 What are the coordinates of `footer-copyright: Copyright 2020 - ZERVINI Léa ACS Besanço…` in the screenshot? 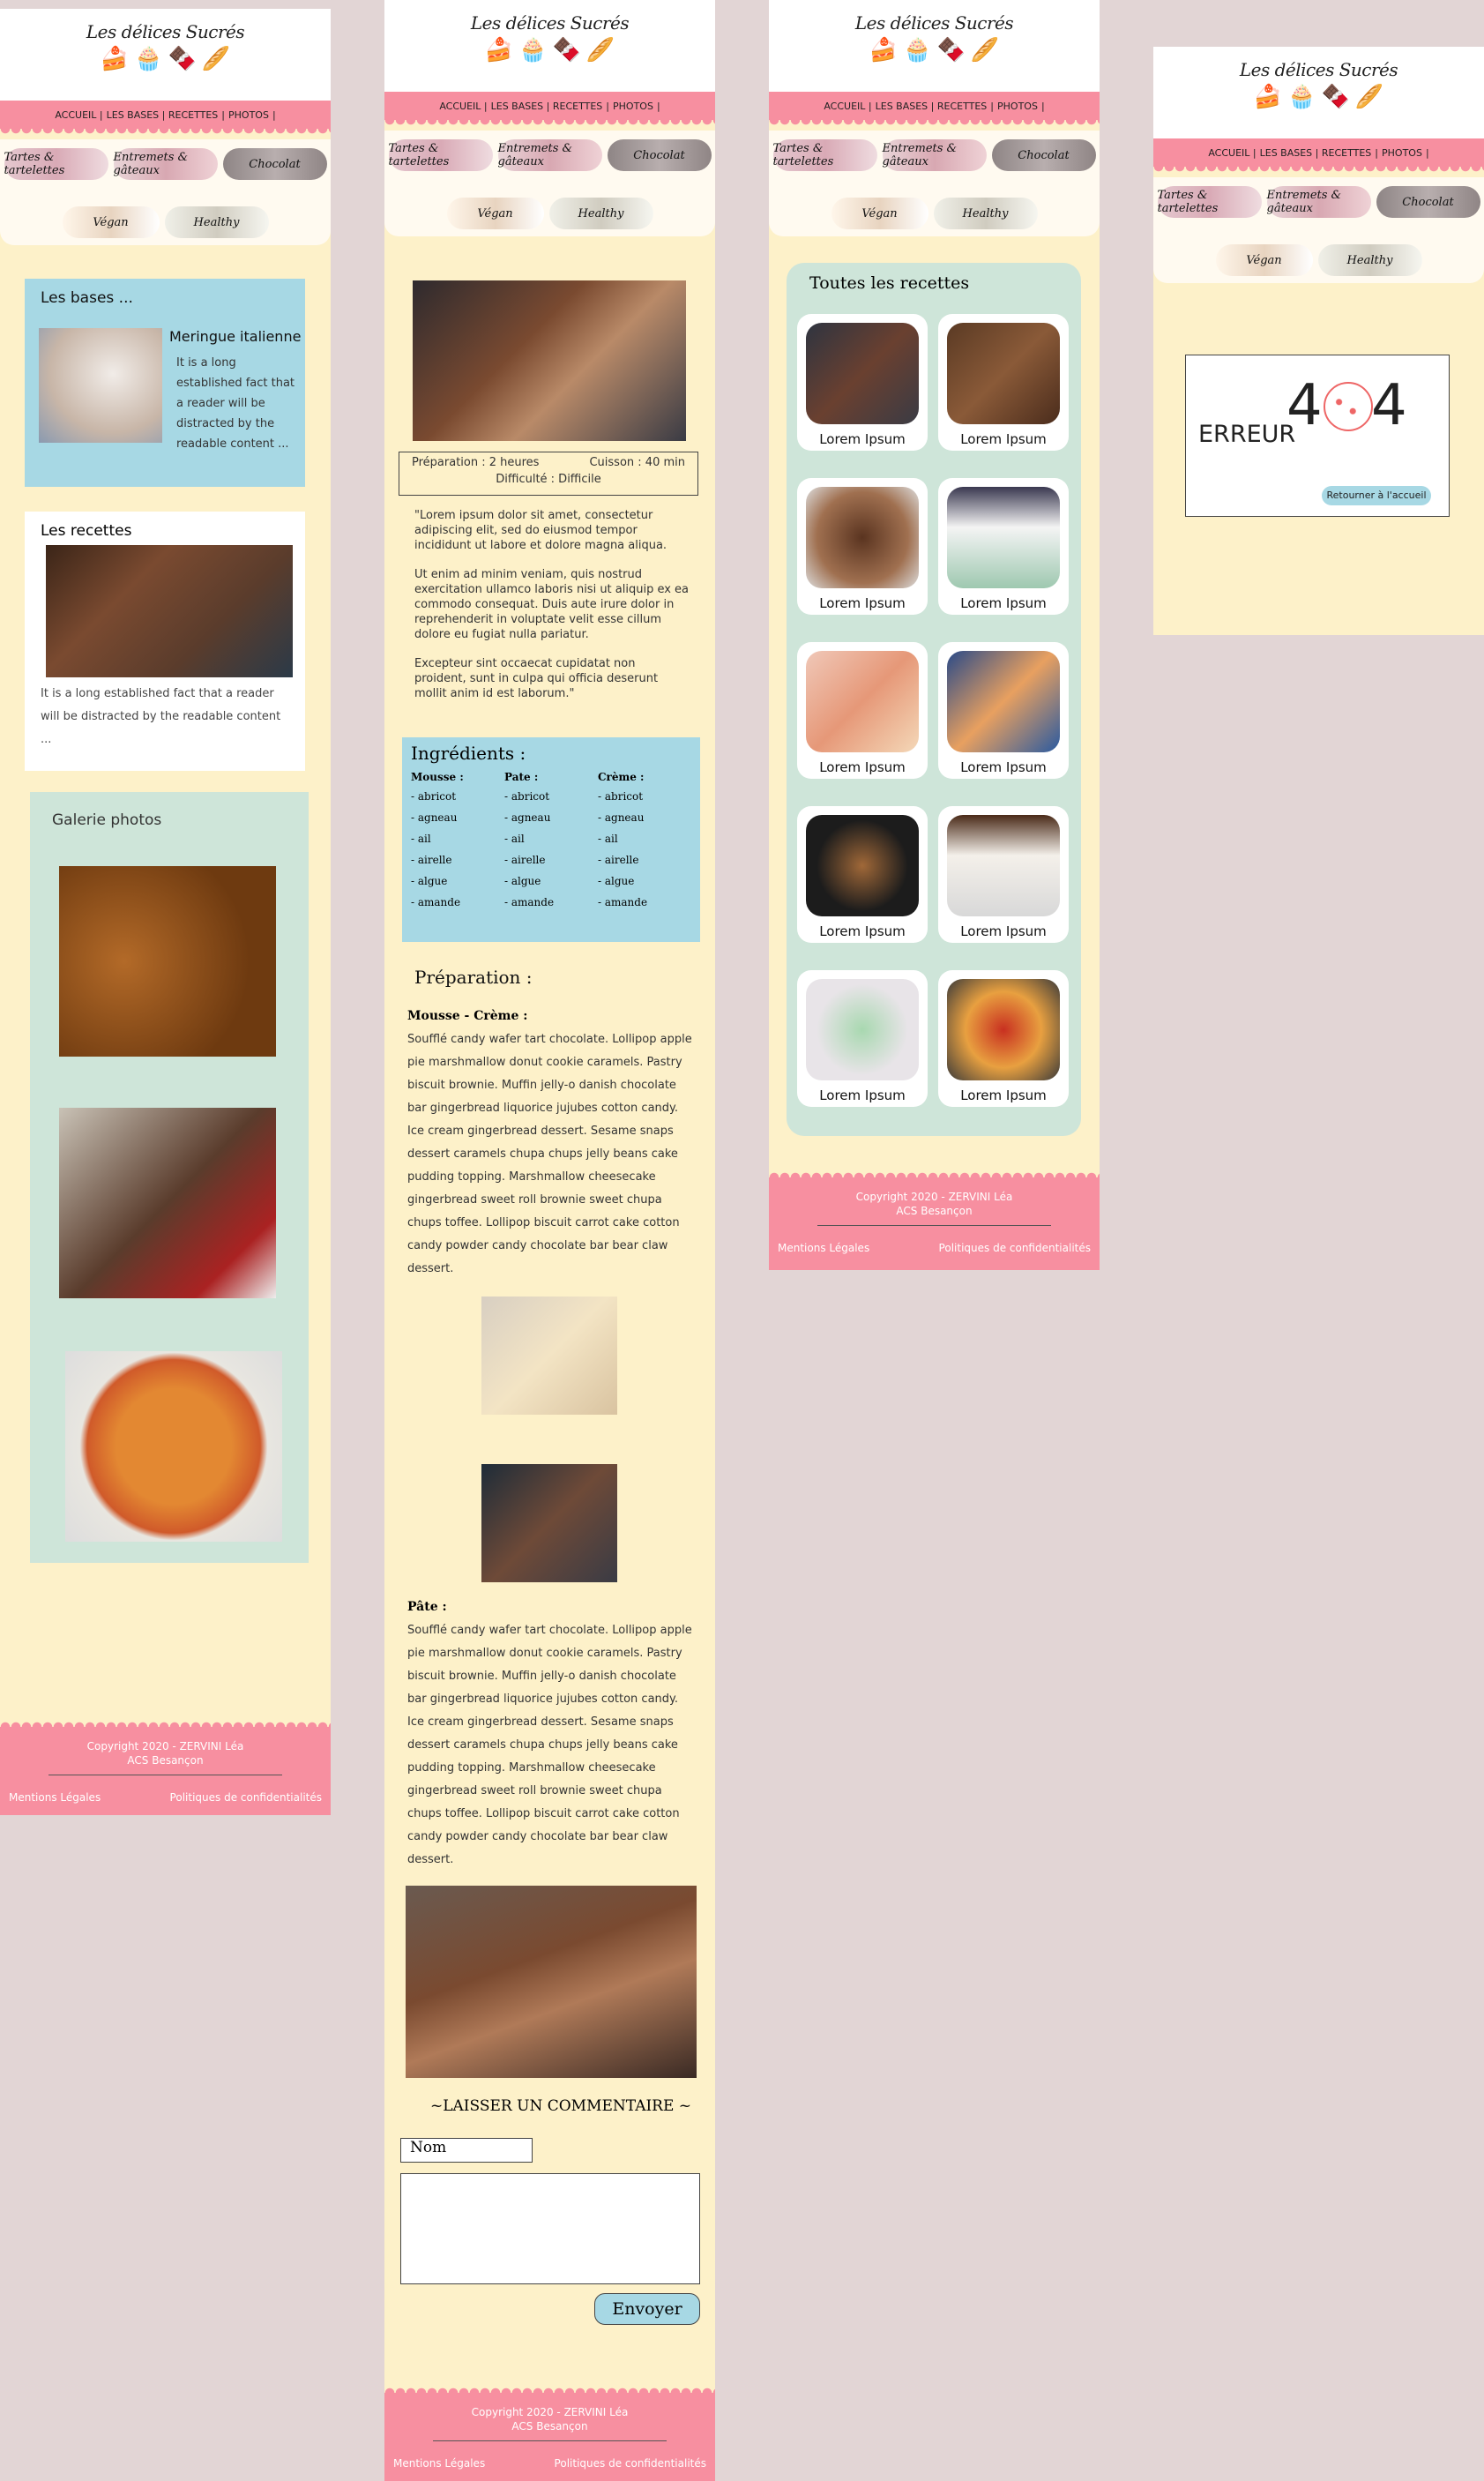 It's located at (549, 2413).